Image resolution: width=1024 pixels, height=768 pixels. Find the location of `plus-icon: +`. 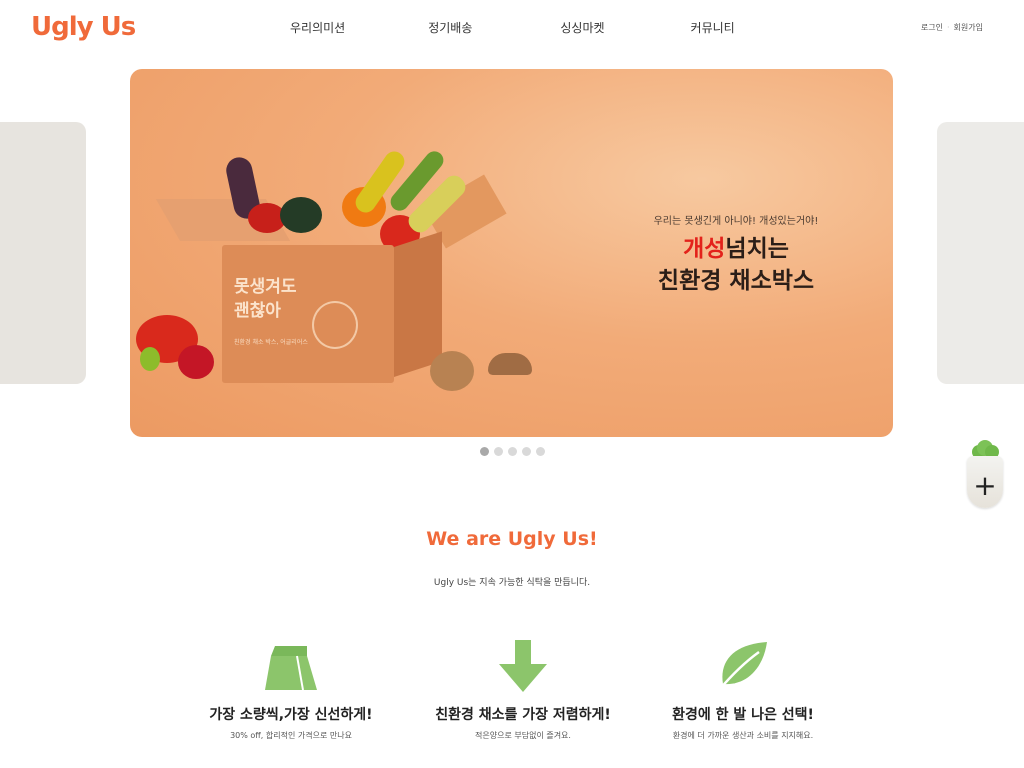

plus-icon: + is located at coordinates (985, 485).